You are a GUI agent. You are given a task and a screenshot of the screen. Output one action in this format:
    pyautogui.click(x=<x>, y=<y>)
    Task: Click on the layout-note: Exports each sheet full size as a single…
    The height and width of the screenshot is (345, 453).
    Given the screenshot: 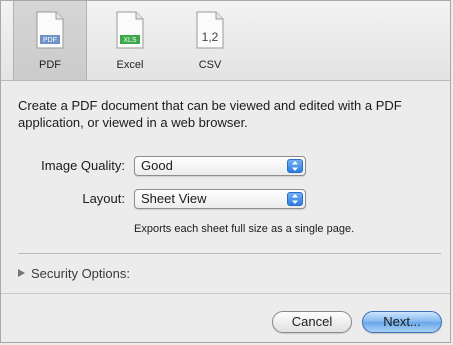 What is the action you would take?
    pyautogui.click(x=244, y=229)
    